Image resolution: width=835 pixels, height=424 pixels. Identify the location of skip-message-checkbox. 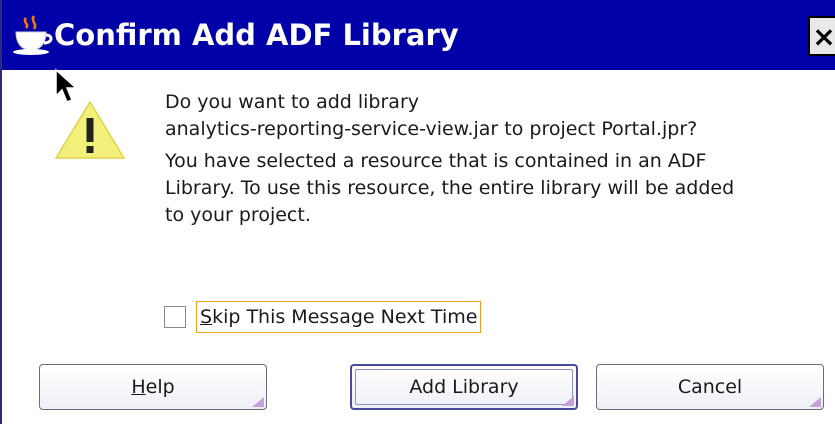
(175, 317).